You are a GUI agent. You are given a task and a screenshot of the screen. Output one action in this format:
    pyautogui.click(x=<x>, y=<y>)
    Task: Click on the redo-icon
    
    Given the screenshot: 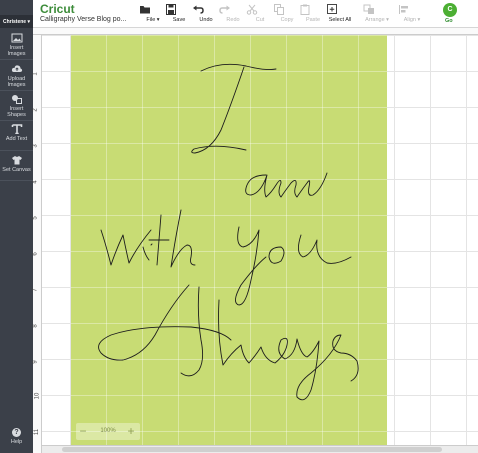 What is the action you would take?
    pyautogui.click(x=224, y=9)
    